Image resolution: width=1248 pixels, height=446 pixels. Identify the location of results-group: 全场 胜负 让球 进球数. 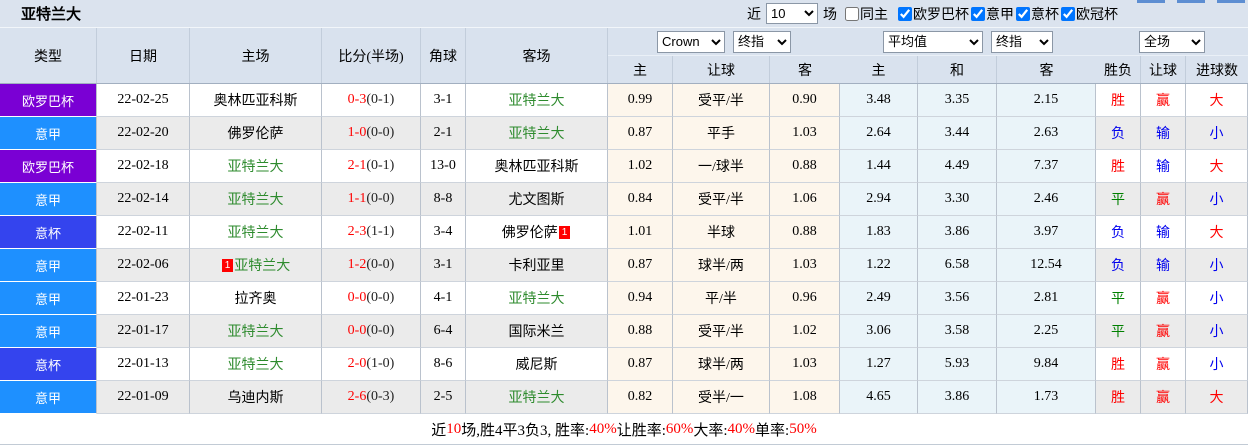
(1172, 55).